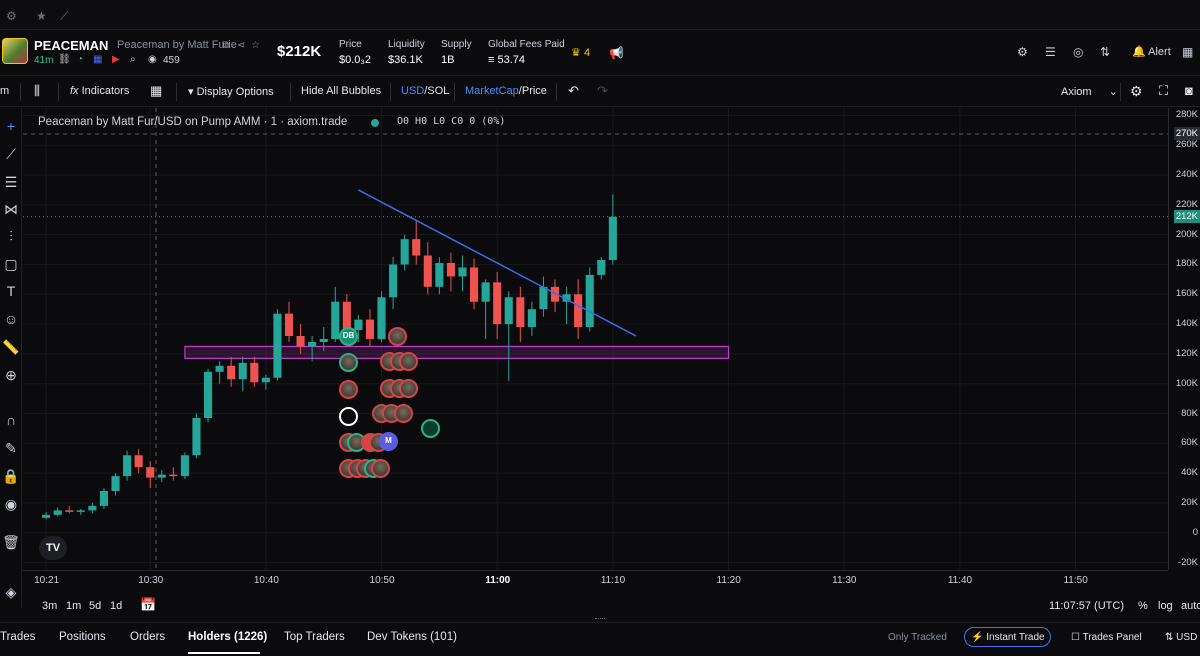 This screenshot has height=656, width=1200. I want to click on time-axis, so click(595, 582).